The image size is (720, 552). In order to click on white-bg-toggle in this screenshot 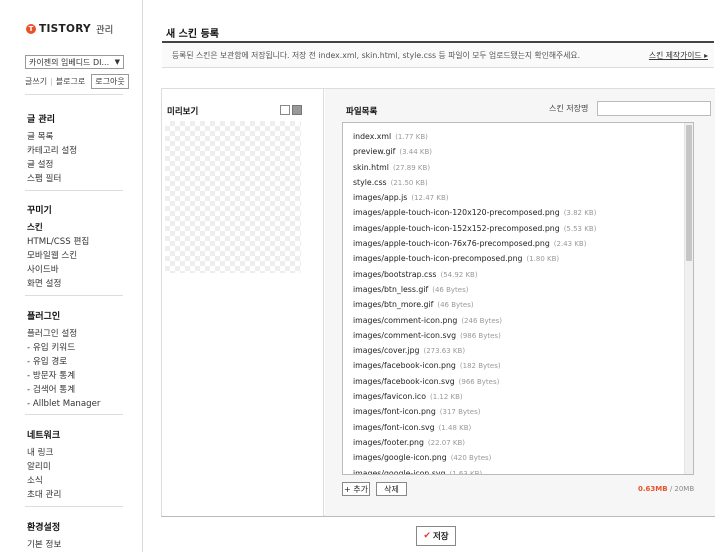, I will do `click(285, 110)`.